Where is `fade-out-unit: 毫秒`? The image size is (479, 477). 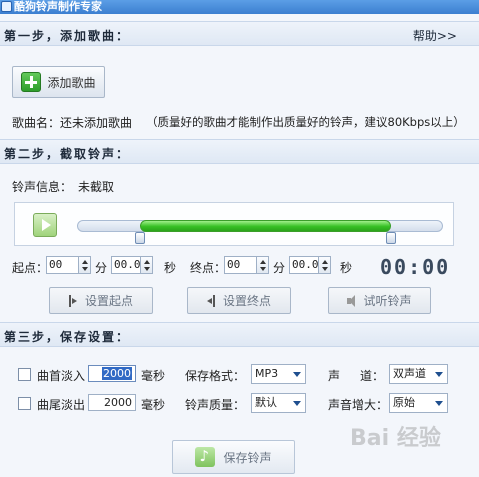 fade-out-unit: 毫秒 is located at coordinates (153, 405).